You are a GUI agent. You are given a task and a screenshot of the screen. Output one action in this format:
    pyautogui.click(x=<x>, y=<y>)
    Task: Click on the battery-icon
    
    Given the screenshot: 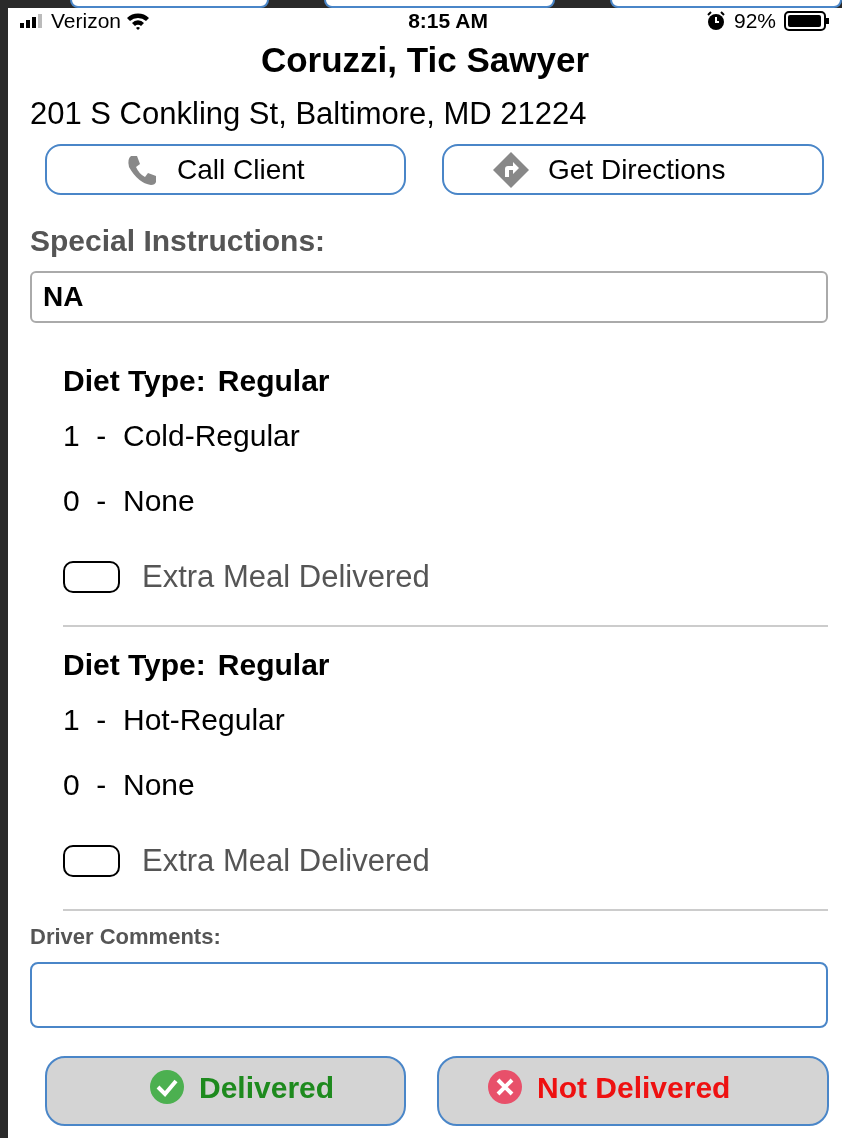 What is the action you would take?
    pyautogui.click(x=807, y=21)
    